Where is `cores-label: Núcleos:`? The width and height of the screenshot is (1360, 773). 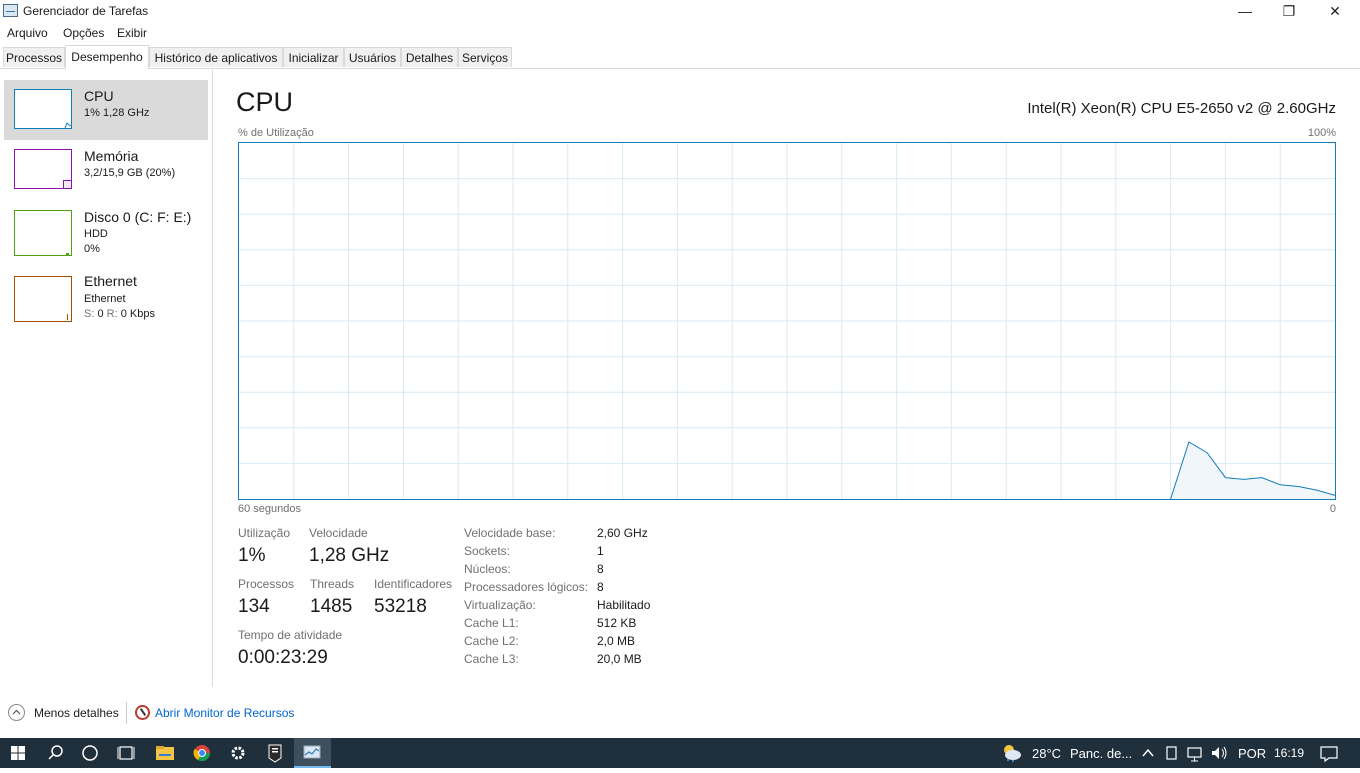
cores-label: Núcleos: is located at coordinates (487, 569).